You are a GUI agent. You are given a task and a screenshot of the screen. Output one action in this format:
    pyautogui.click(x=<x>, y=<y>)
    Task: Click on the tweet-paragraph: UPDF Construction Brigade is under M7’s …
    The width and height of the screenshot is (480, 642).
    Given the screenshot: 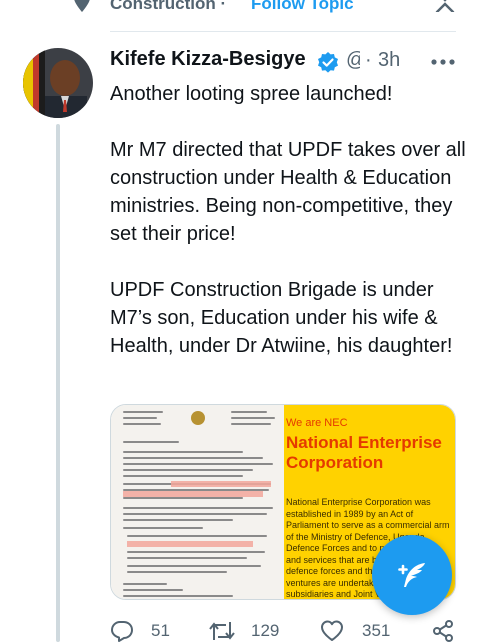 What is the action you would take?
    pyautogui.click(x=281, y=318)
    